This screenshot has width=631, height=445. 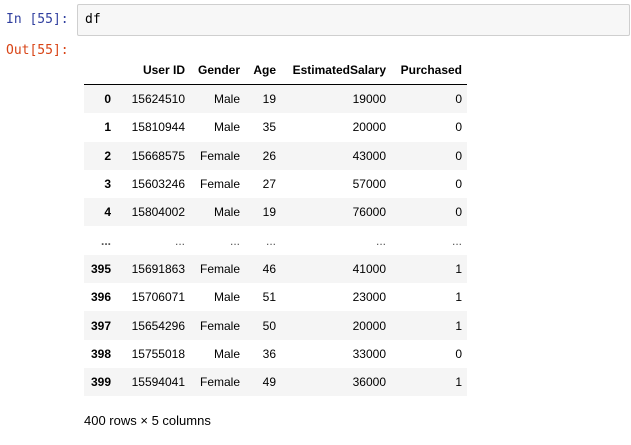 I want to click on input-prompt: In [55]:, so click(x=37, y=19).